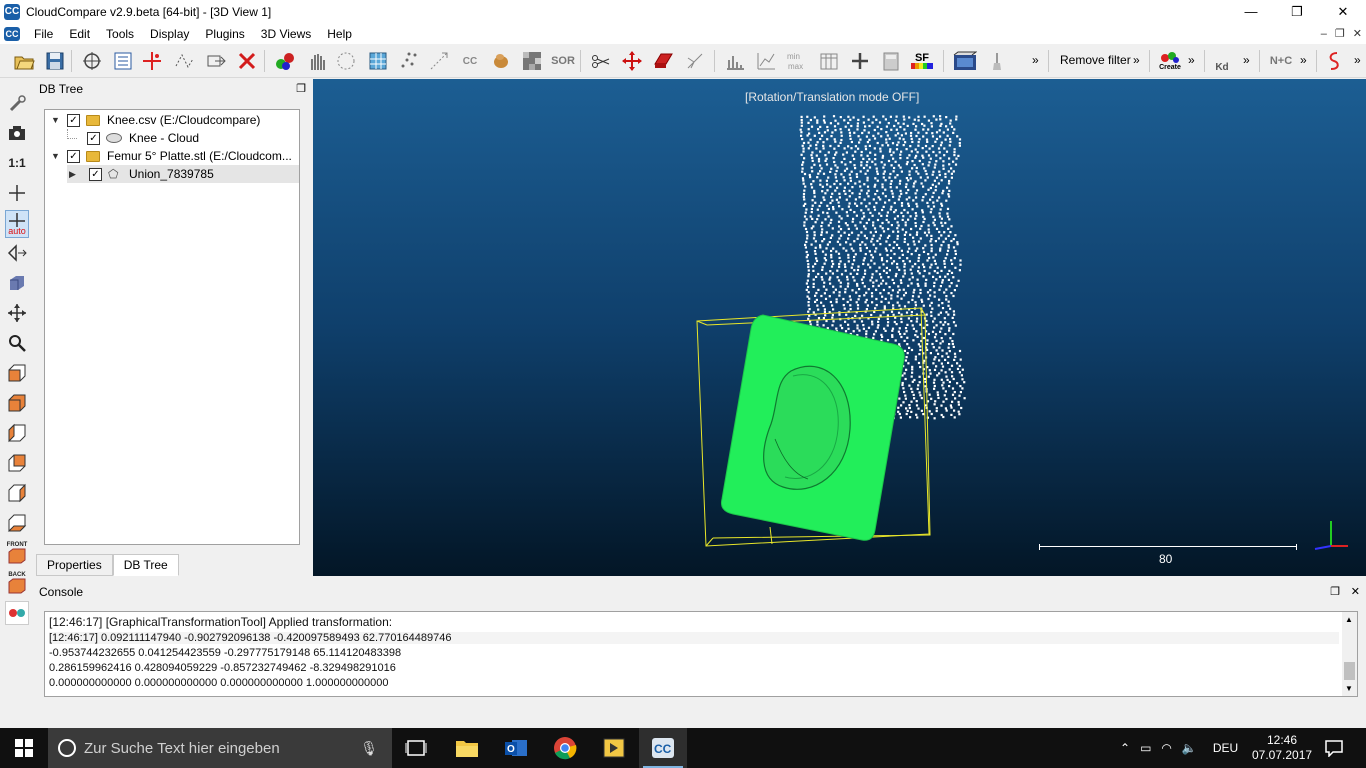 The width and height of the screenshot is (1366, 768). I want to click on segment-icon, so click(152, 61).